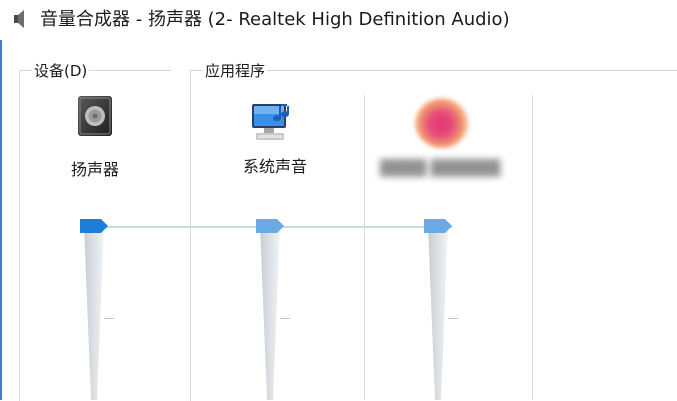  I want to click on mixer-label-speaker: 扬声器, so click(94, 169).